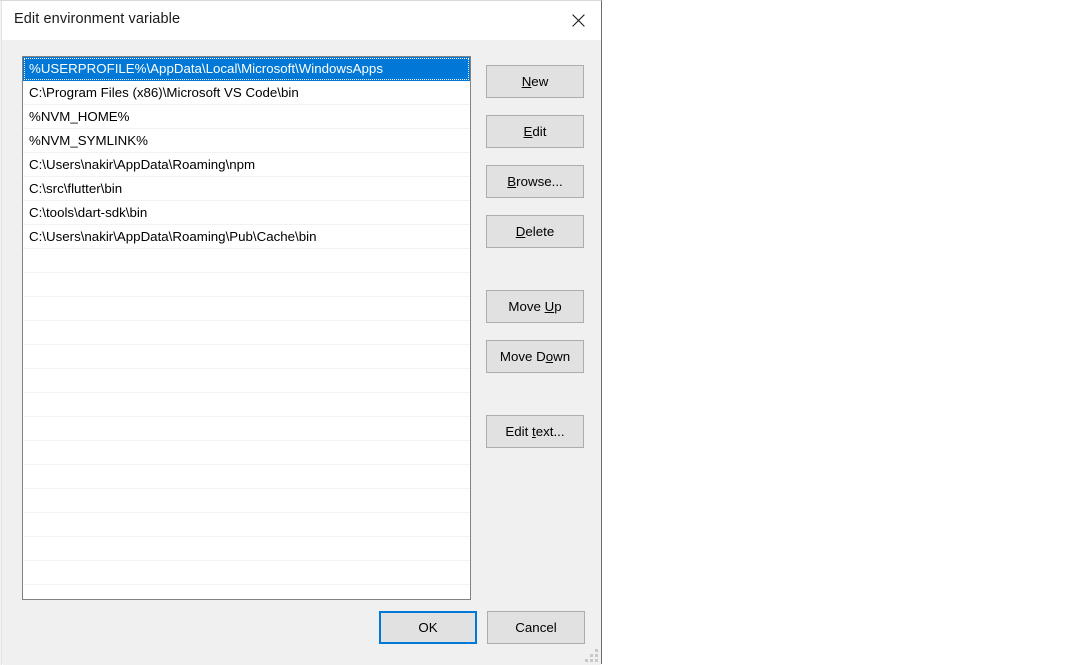 The width and height of the screenshot is (1066, 665). I want to click on list-item: C:\Users\nakir\AppData\Roaming\npm, so click(246, 165).